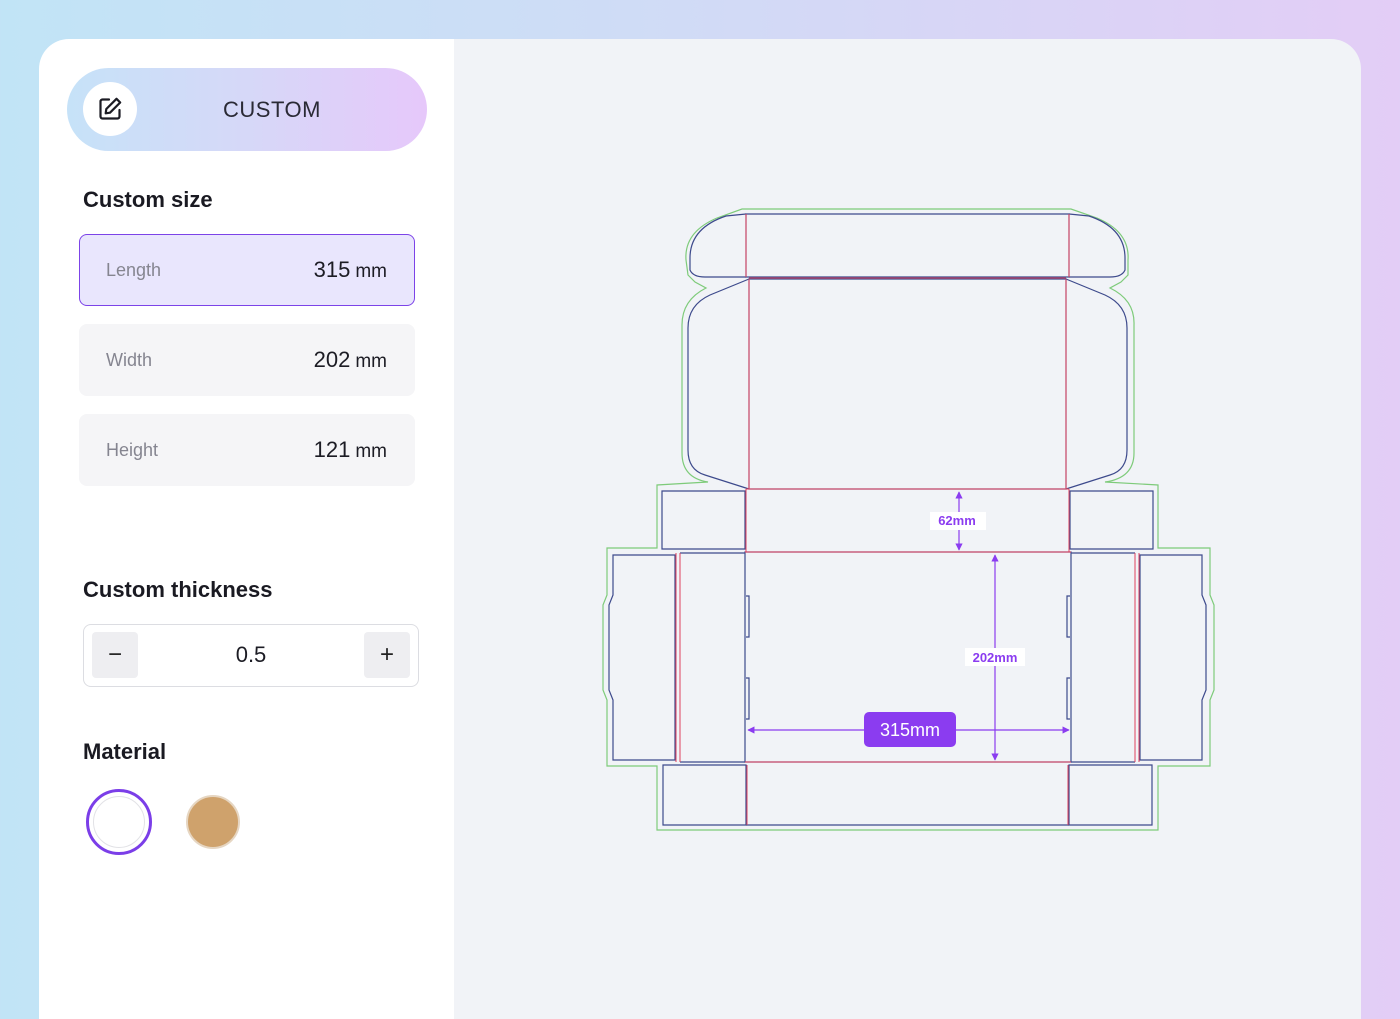  I want to click on height-dimension-label: 62mm, so click(957, 520).